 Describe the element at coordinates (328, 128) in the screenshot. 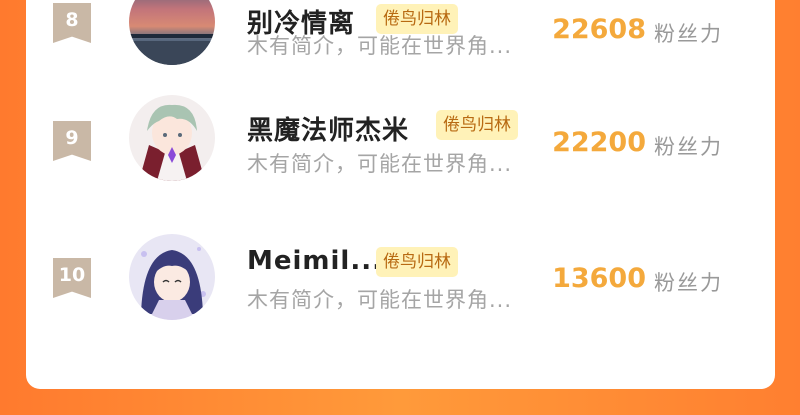

I see `user-name: 黑魔法师杰米` at that location.